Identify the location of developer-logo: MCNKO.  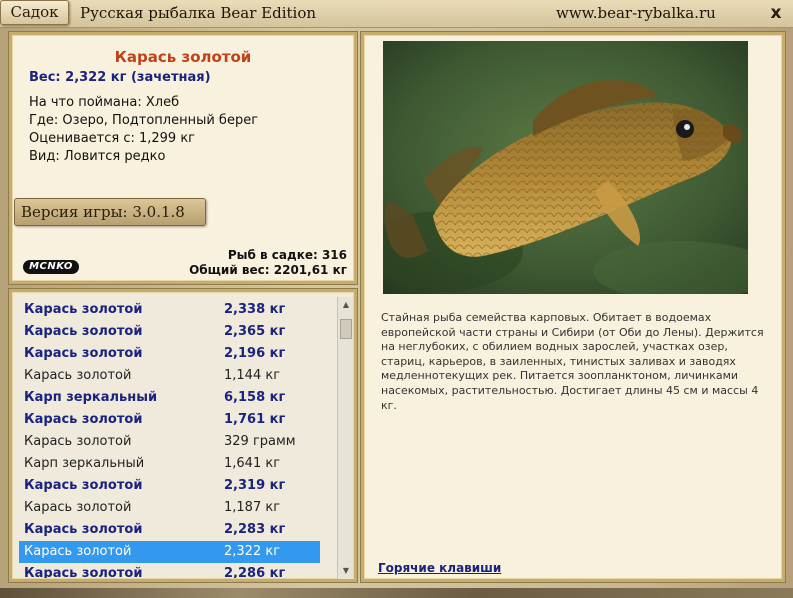
(51, 267).